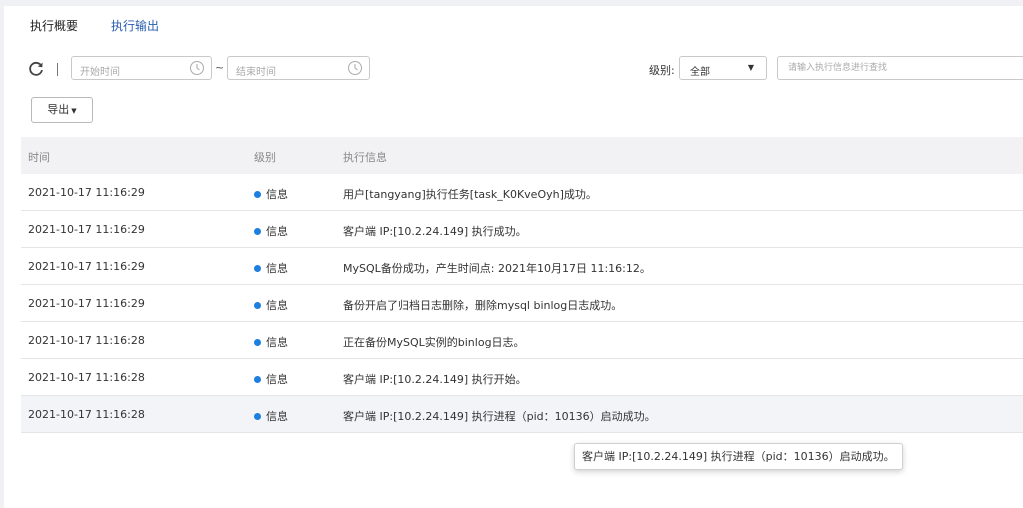 The image size is (1023, 508). I want to click on tab-execution-summary: 执行概要, so click(54, 25).